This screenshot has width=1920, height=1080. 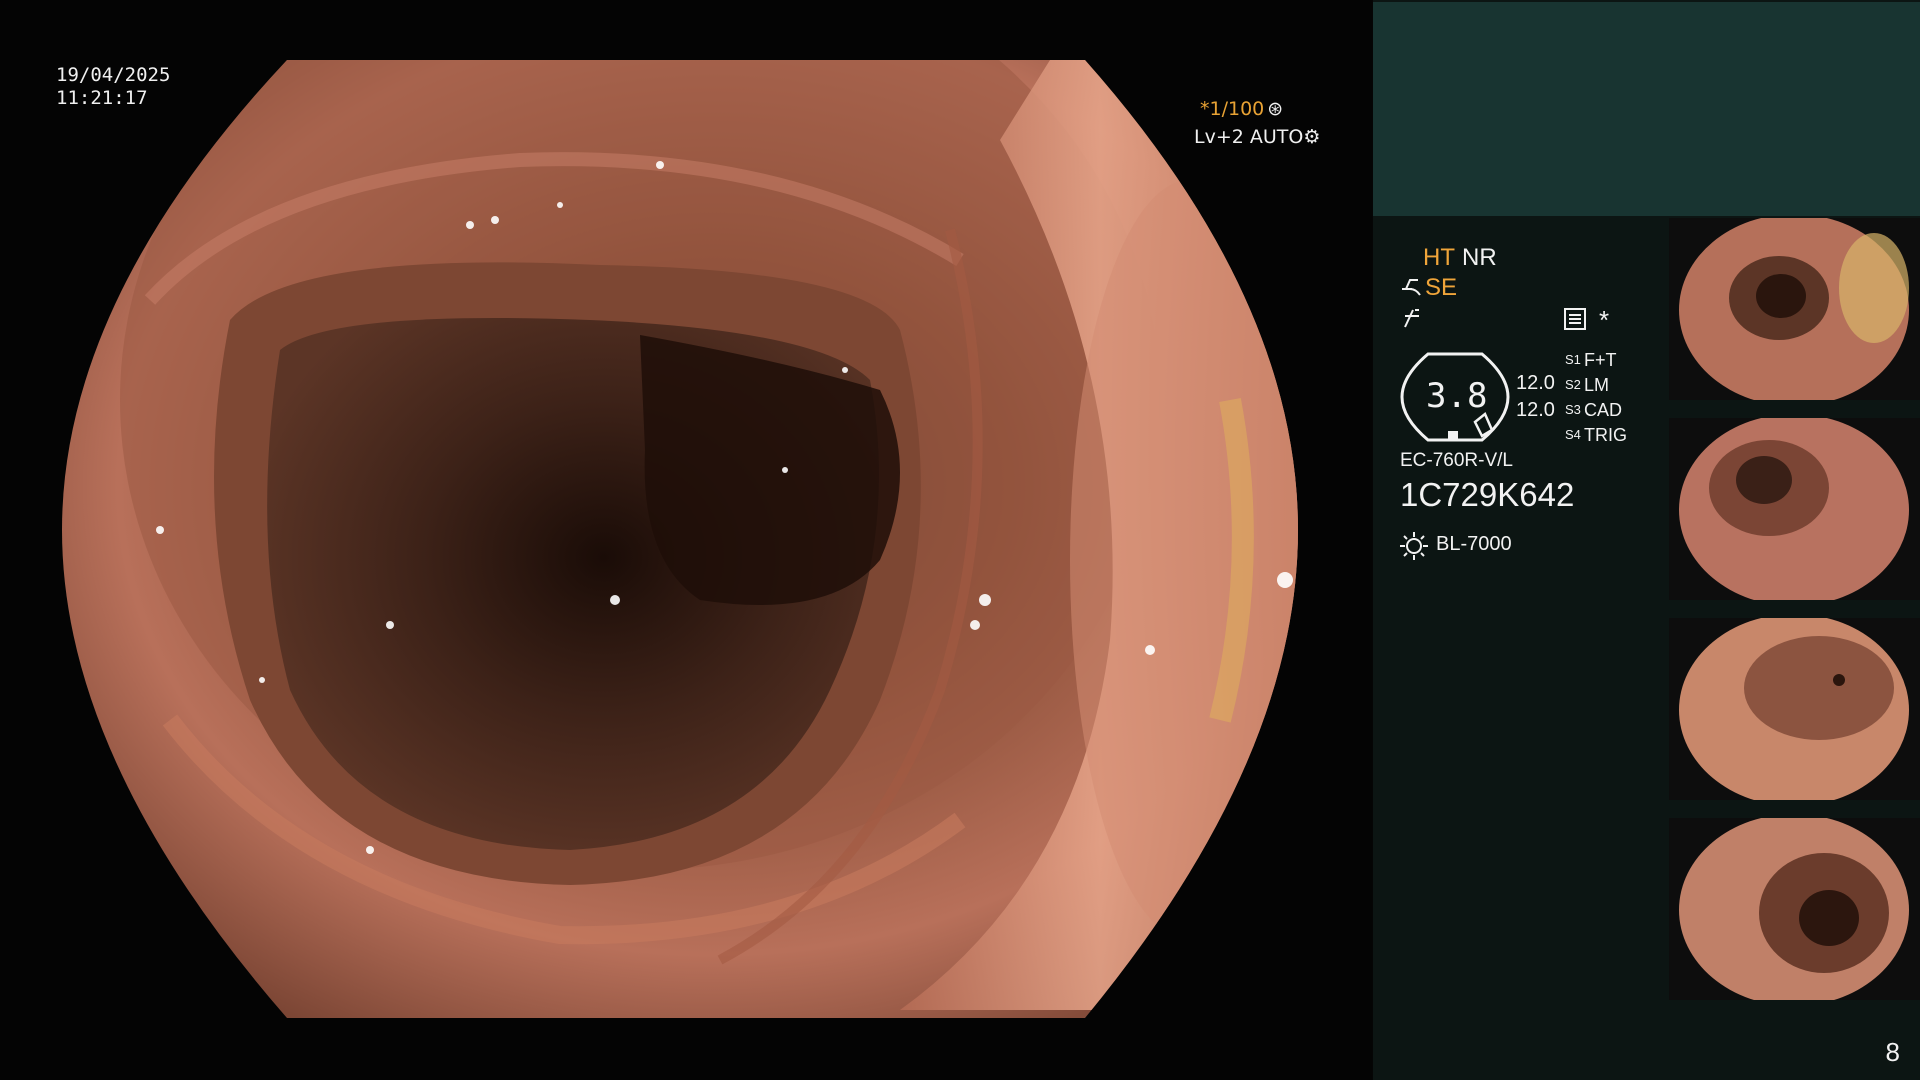 I want to click on s3-label: S3, so click(x=1573, y=409).